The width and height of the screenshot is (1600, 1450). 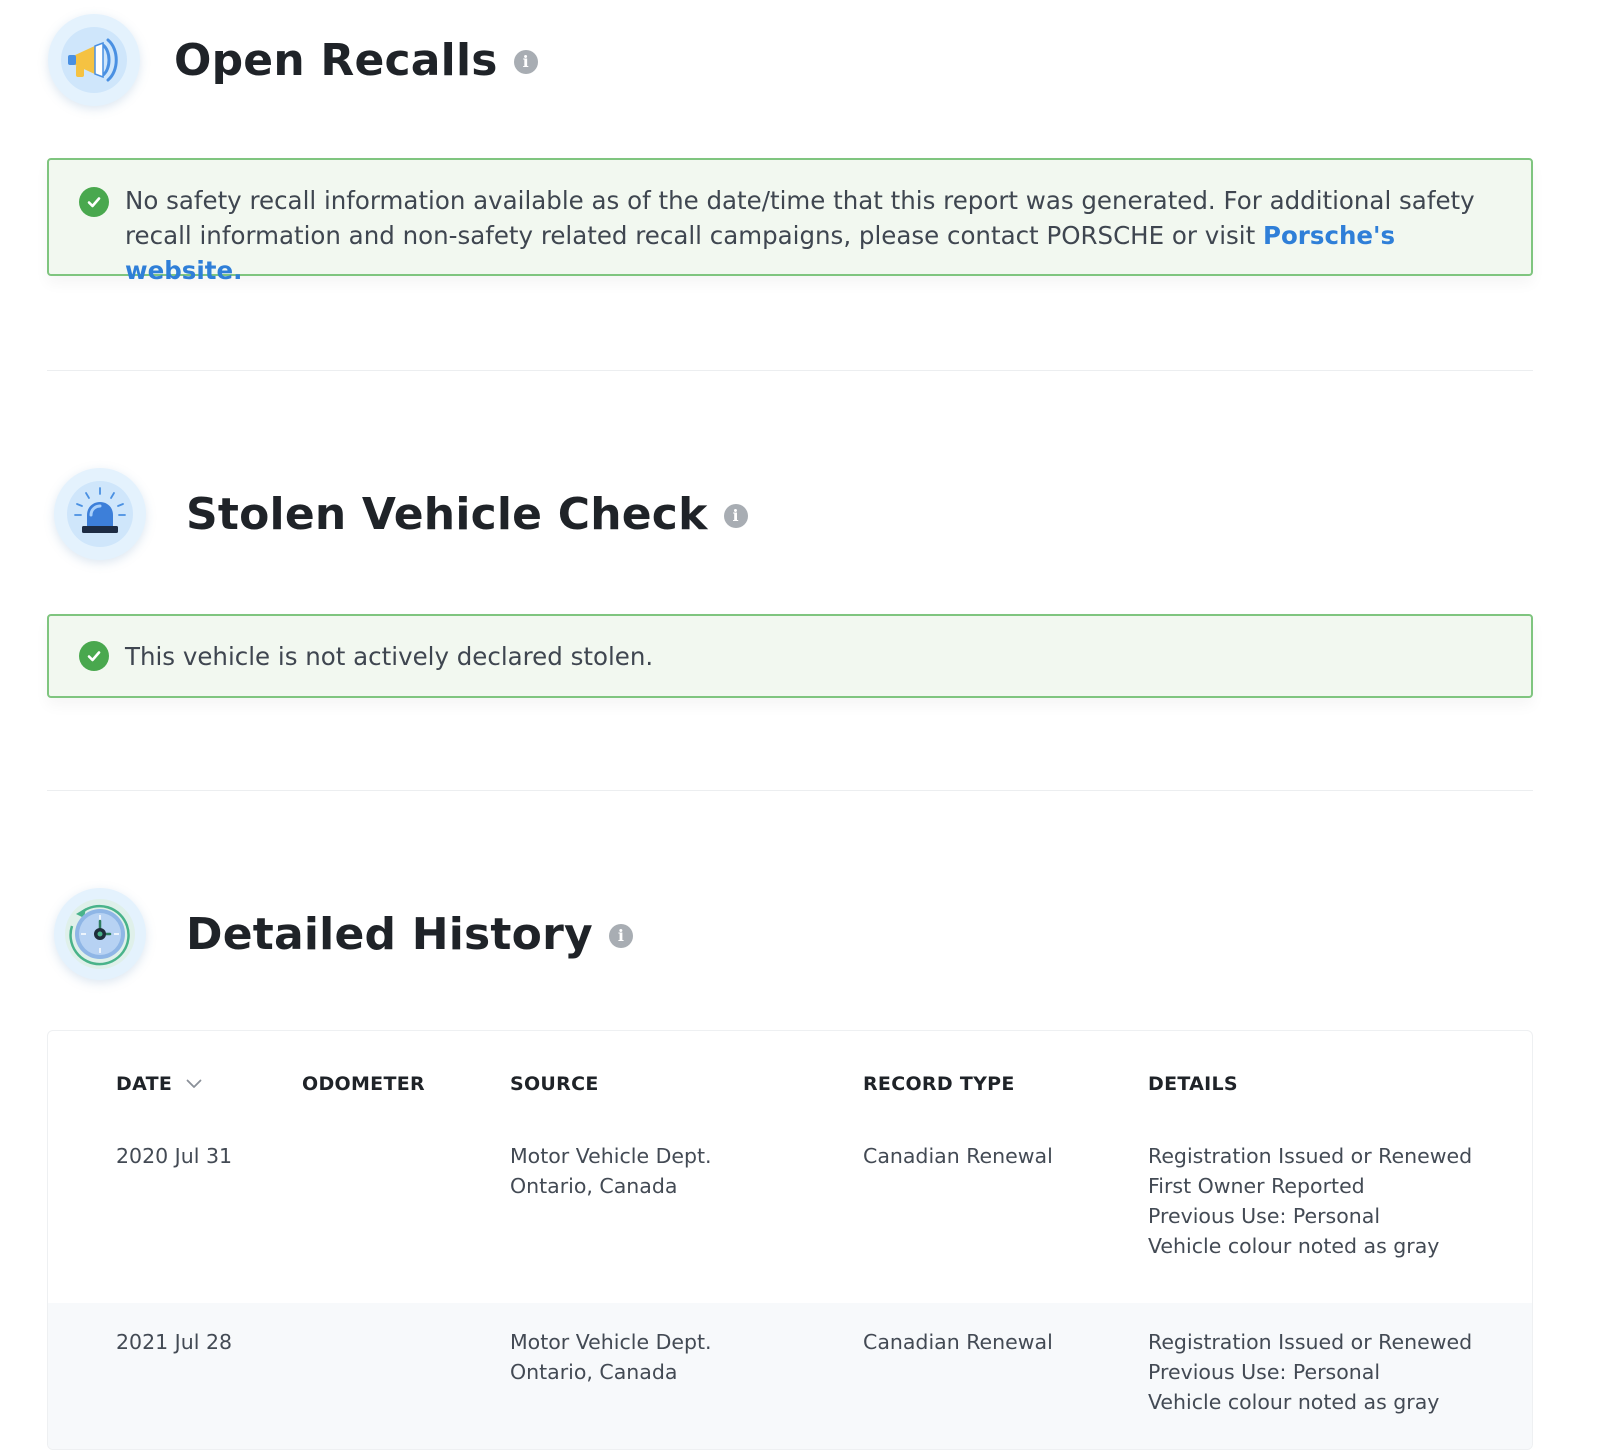 I want to click on column-header-odometer: ODOMETER, so click(x=363, y=1084).